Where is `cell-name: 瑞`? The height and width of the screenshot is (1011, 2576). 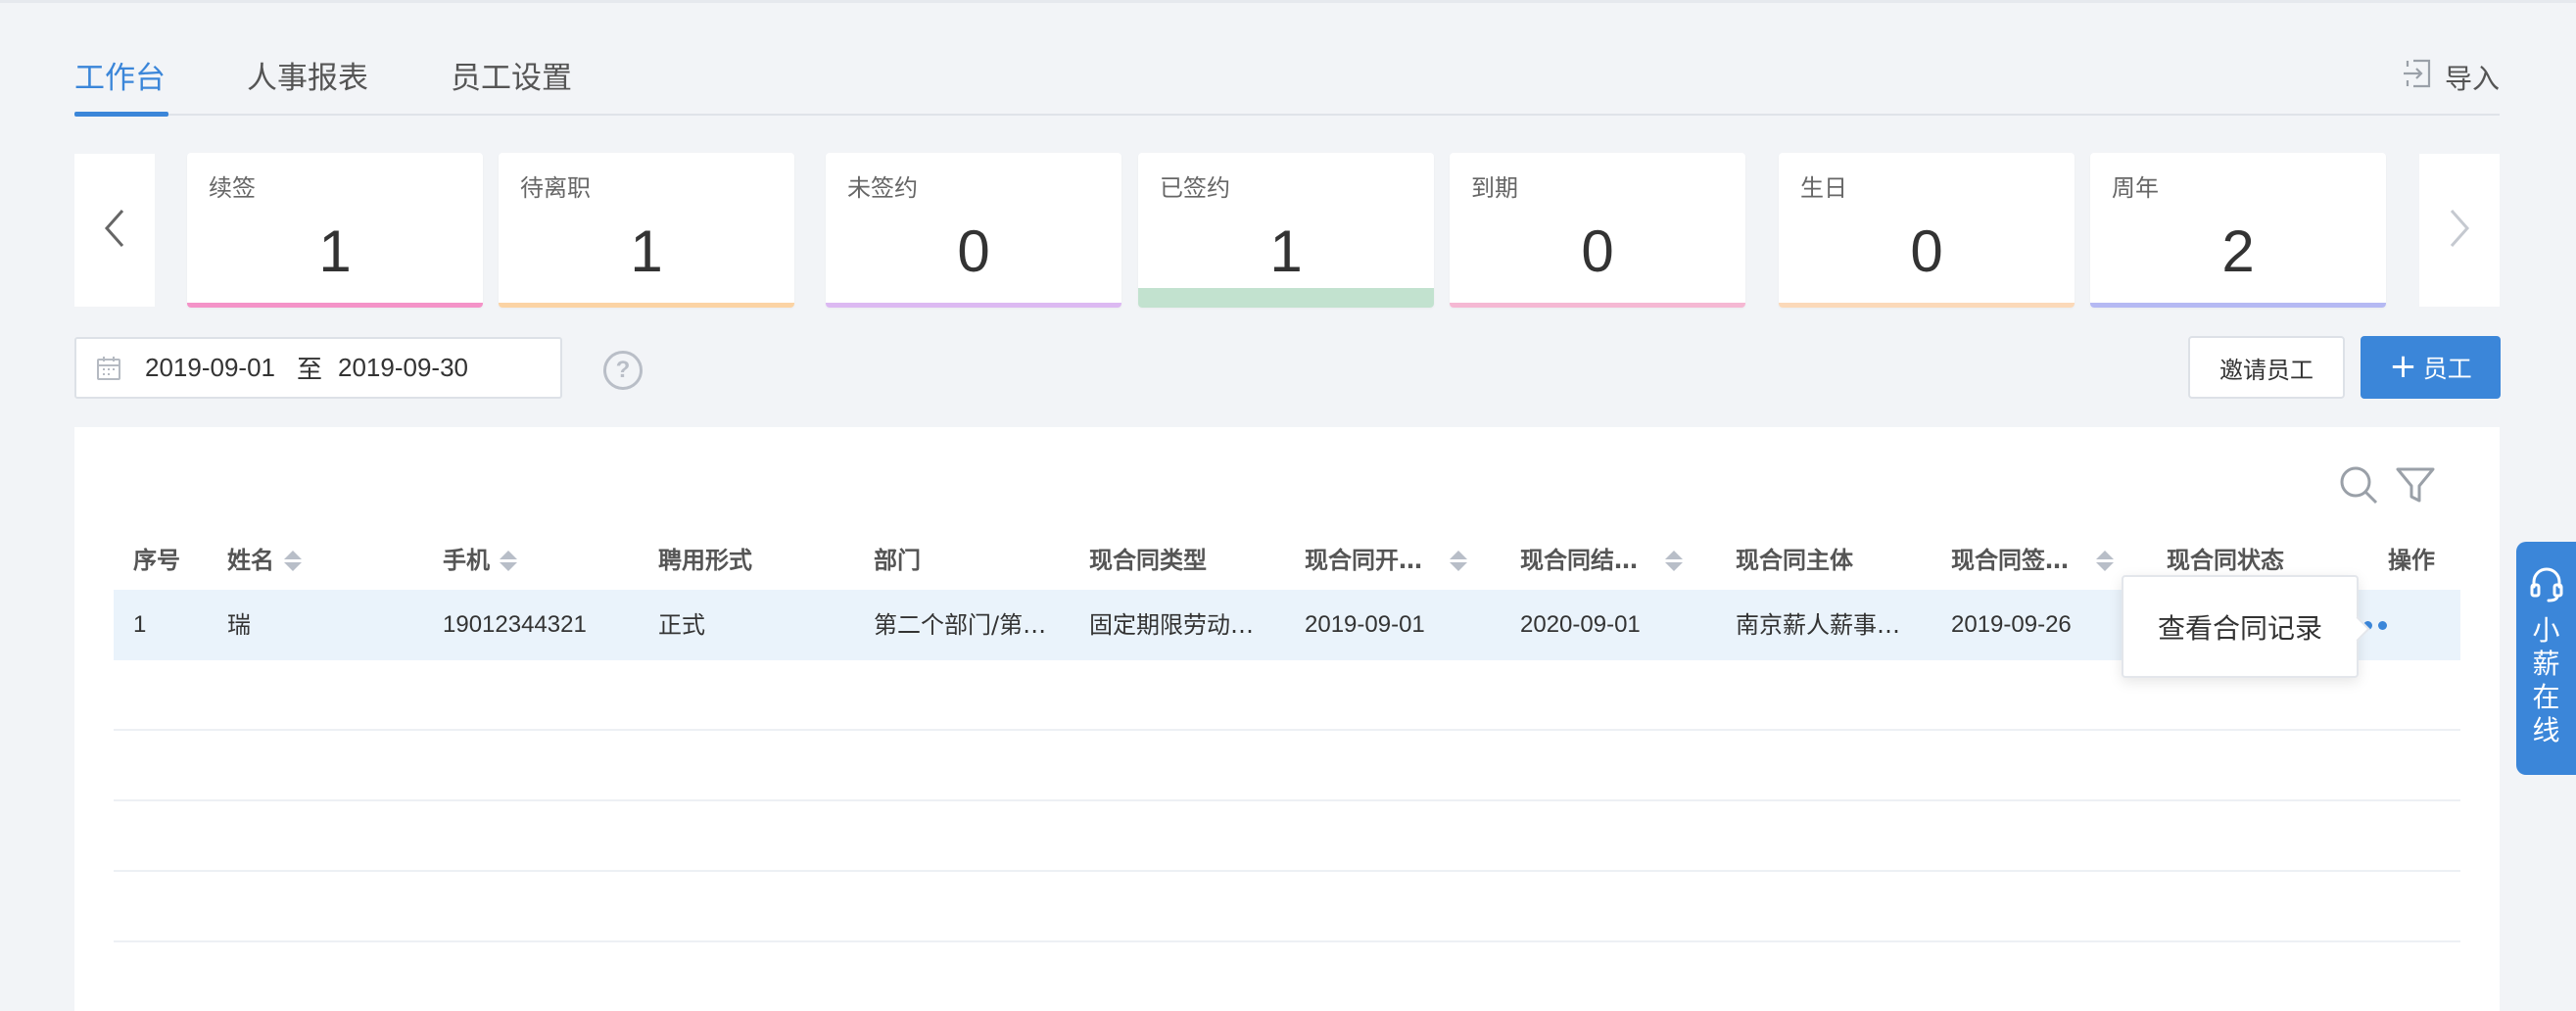 cell-name: 瑞 is located at coordinates (239, 625).